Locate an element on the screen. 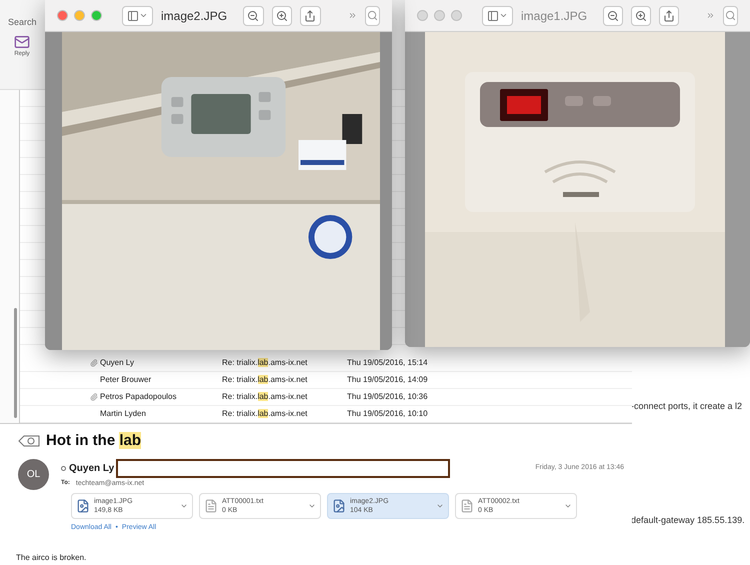  window-title: image1.JPG is located at coordinates (554, 16).